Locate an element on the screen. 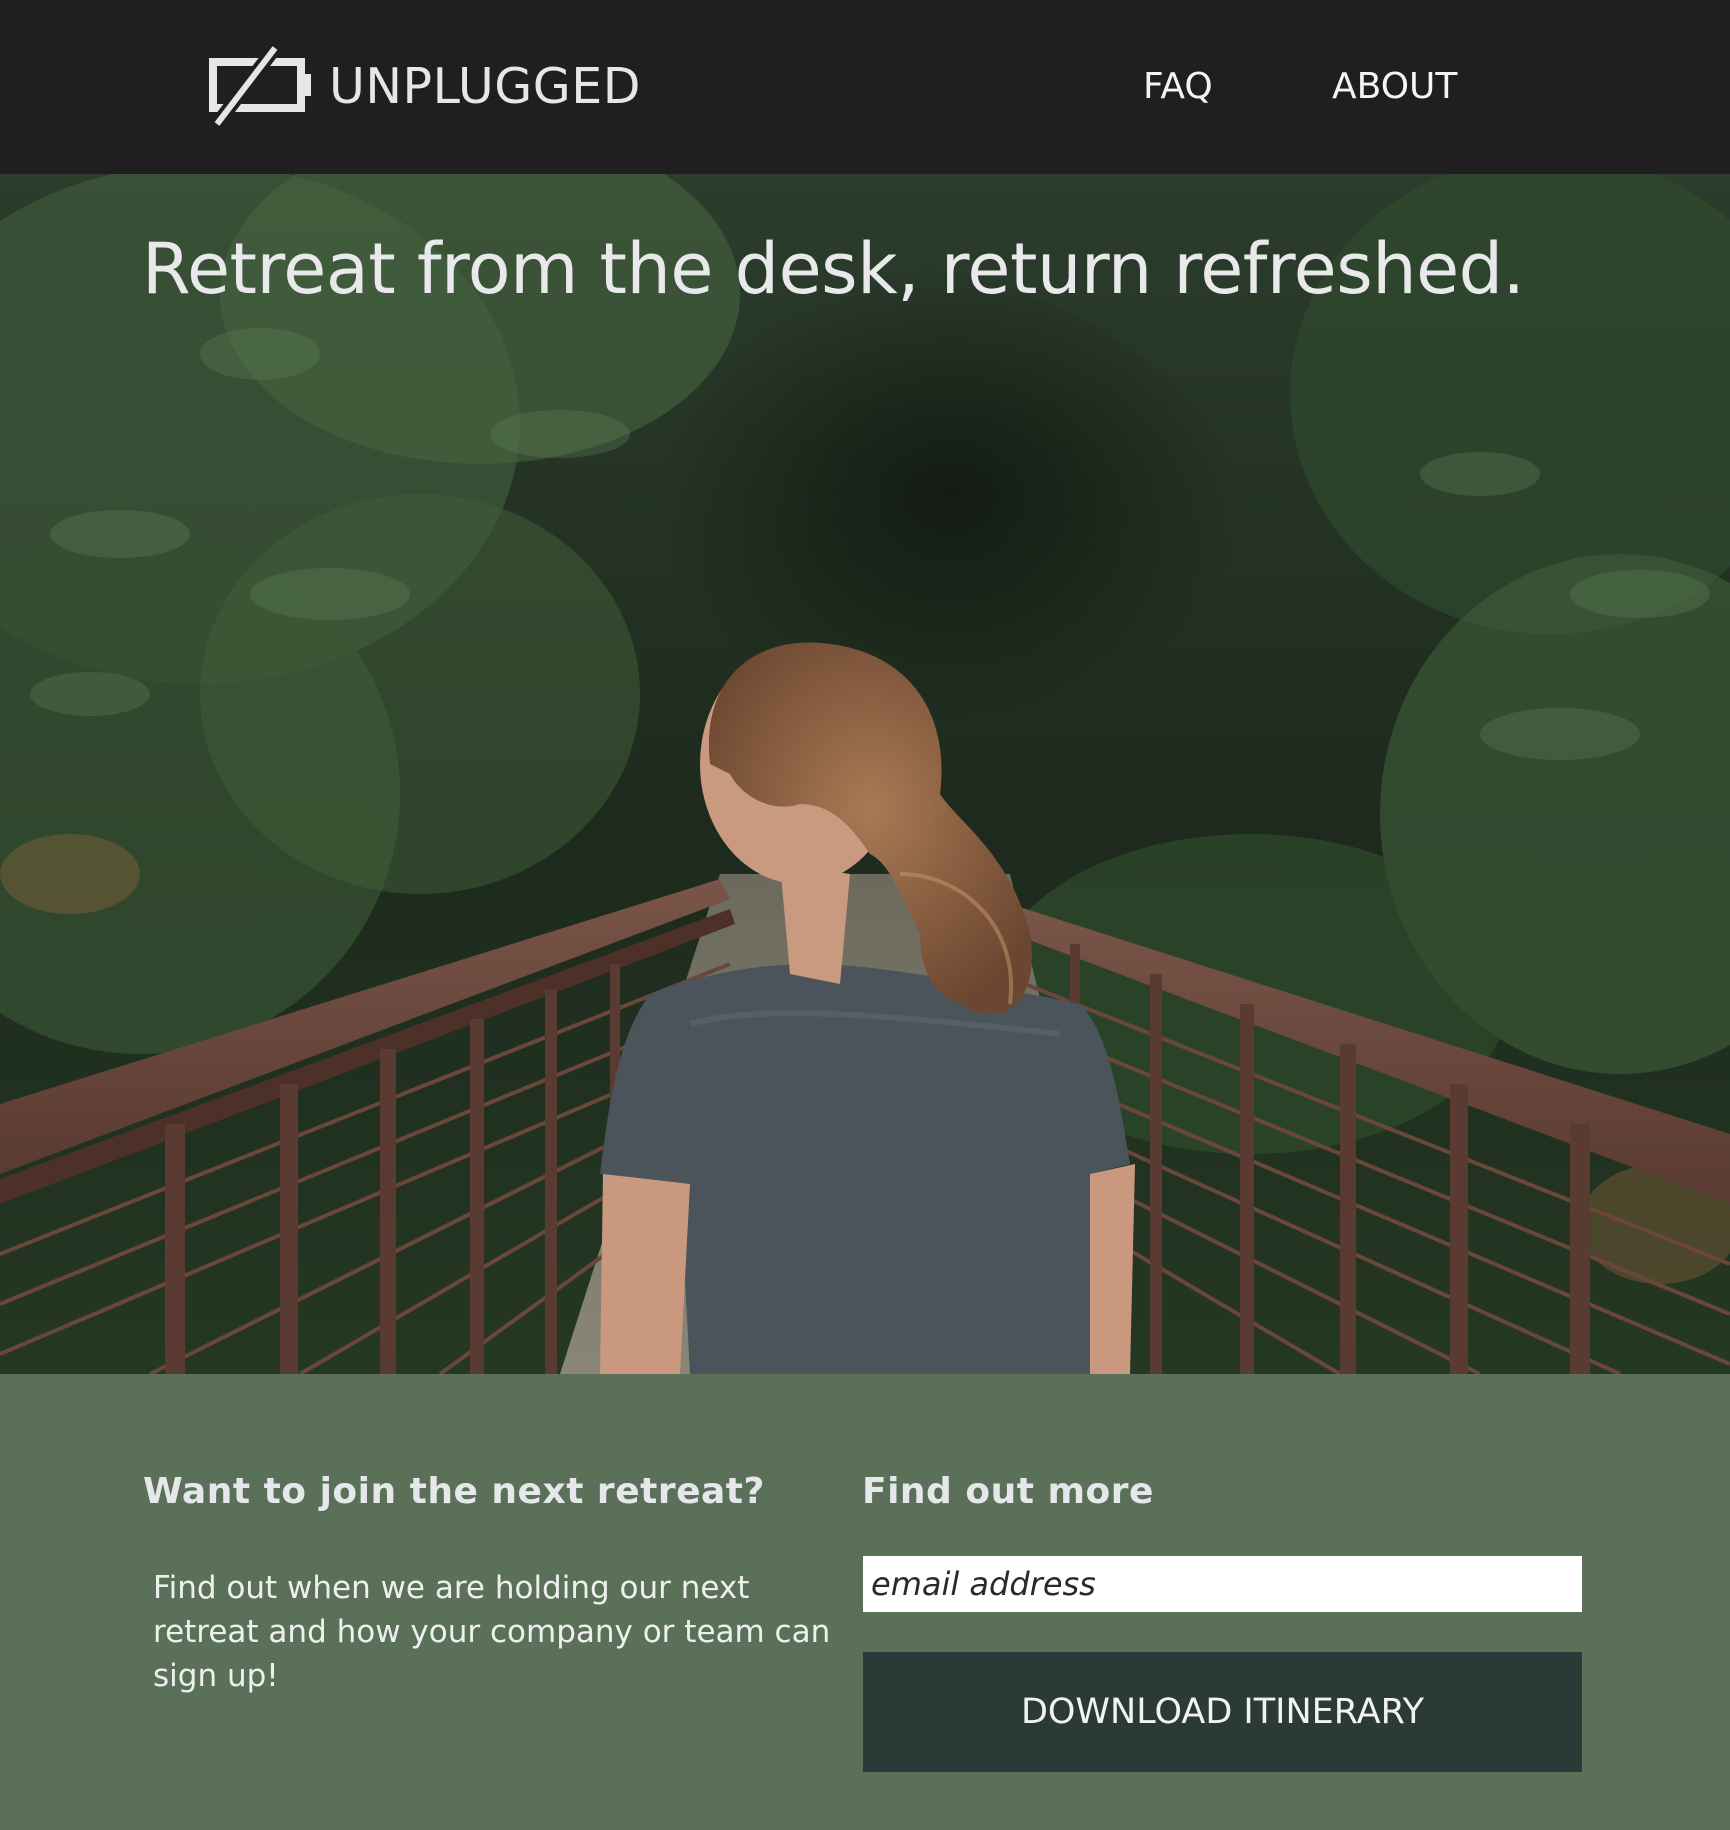  email-input is located at coordinates (1222, 1584).